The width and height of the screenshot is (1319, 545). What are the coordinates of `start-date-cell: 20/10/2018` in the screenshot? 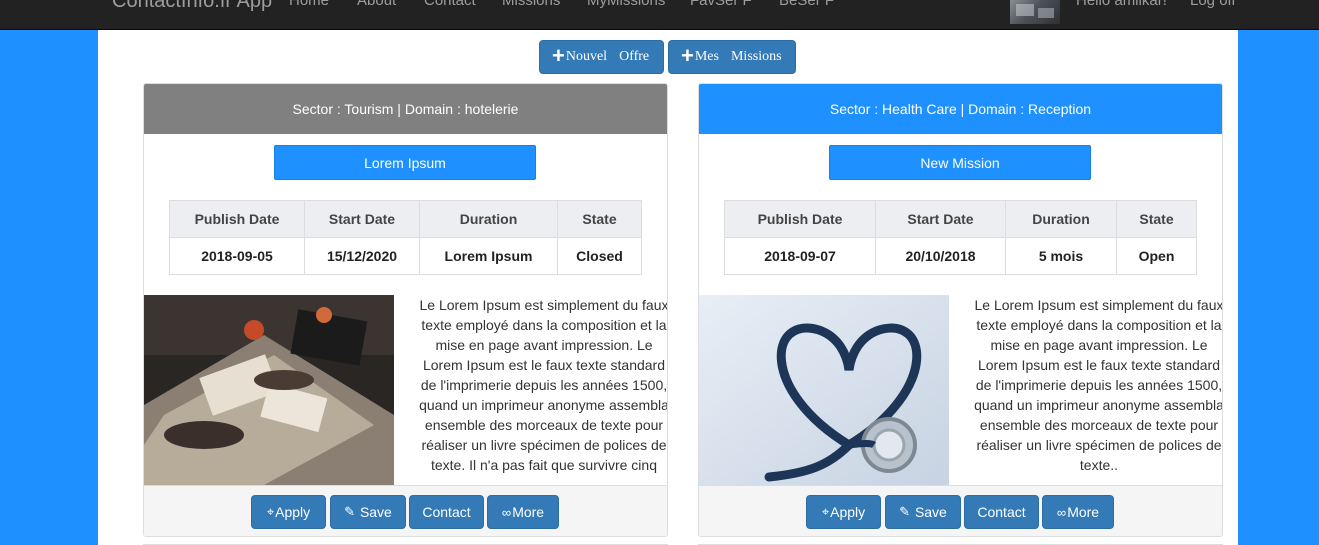 It's located at (940, 256).